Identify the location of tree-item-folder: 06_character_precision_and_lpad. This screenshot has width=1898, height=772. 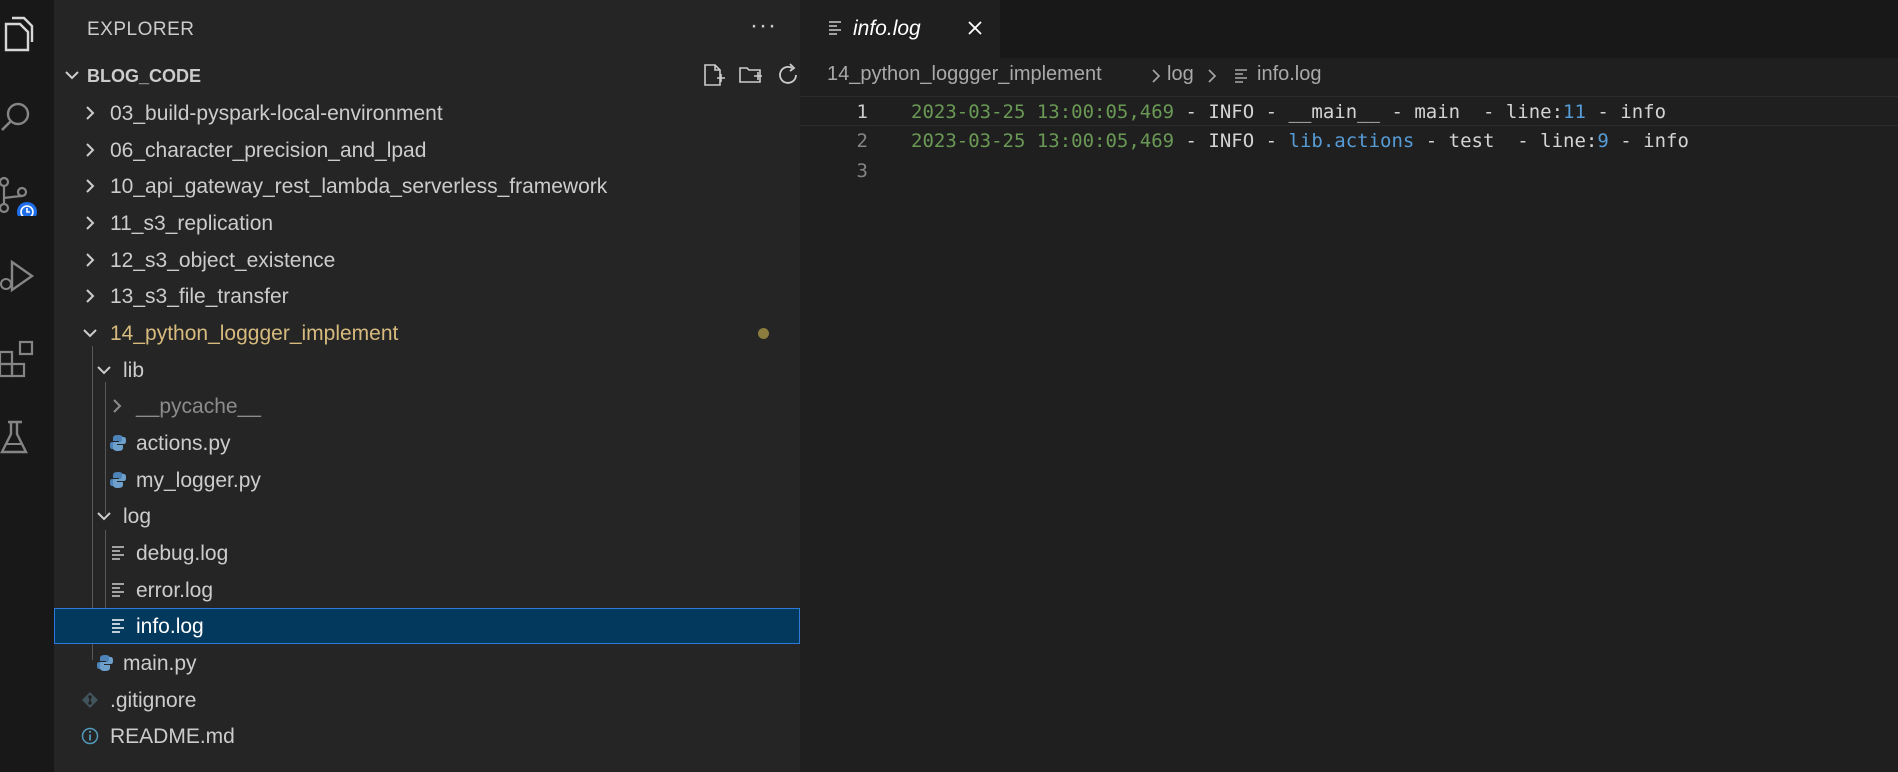
(427, 150).